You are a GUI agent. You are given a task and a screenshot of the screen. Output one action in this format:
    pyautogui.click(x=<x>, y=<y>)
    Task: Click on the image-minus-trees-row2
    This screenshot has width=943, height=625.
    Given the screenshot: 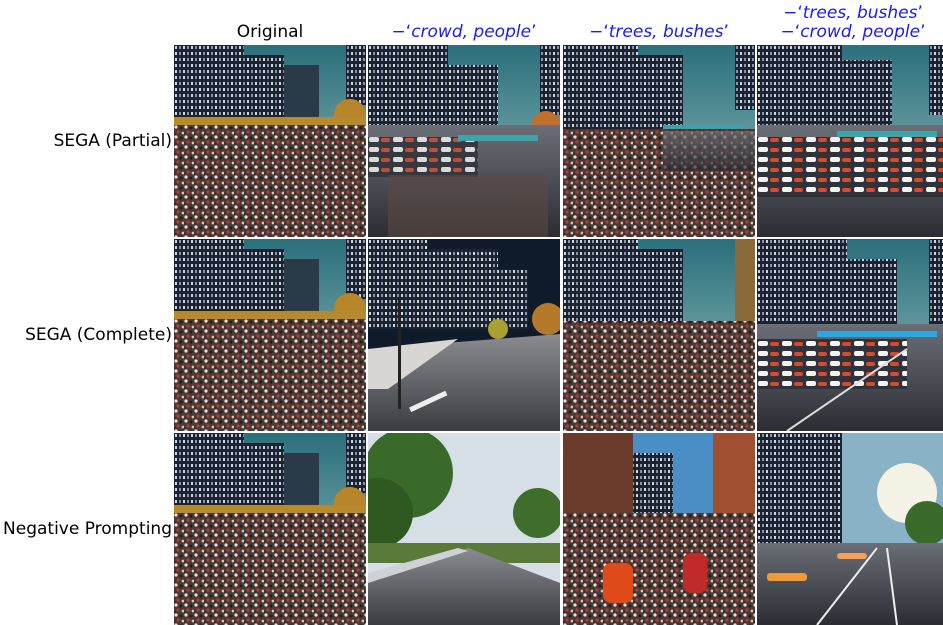 What is the action you would take?
    pyautogui.click(x=659, y=335)
    